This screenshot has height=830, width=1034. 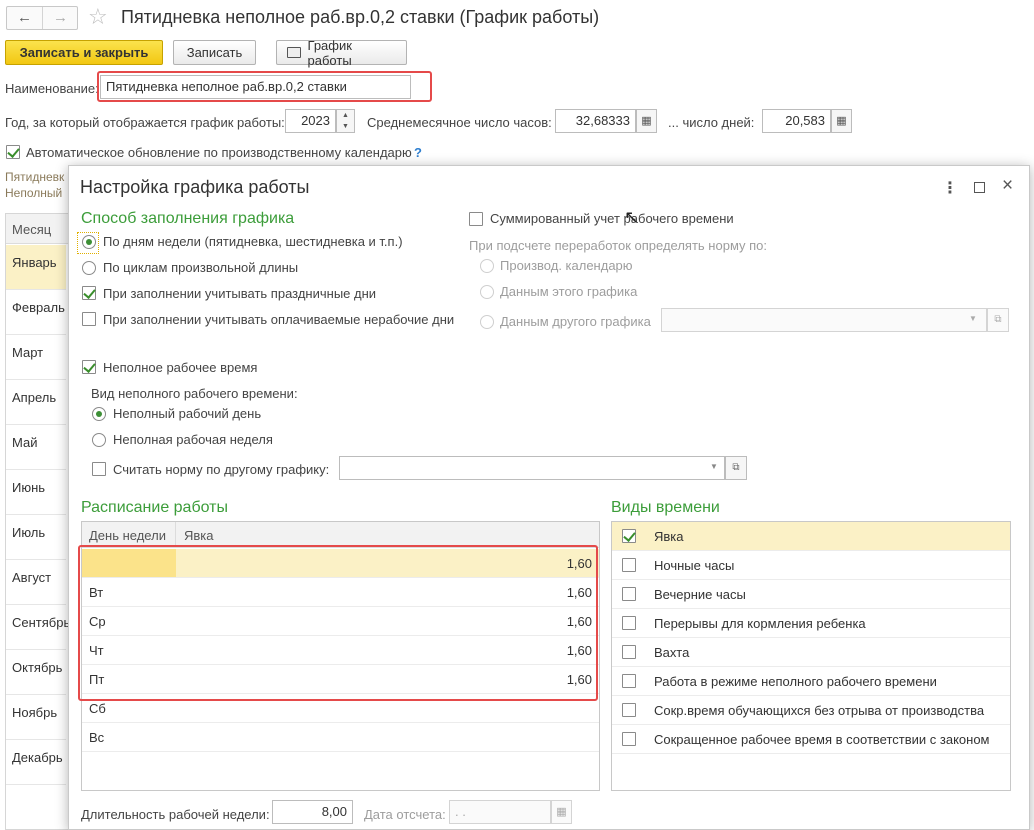 I want to click on work-schedule-button: График работы, so click(x=341, y=52).